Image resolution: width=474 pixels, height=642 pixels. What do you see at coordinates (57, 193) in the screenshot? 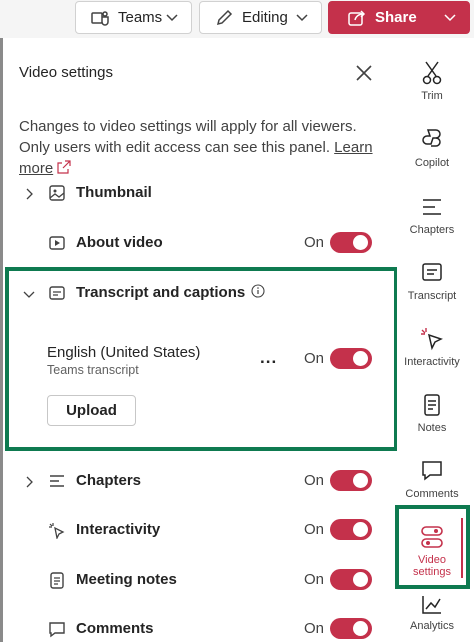
I see `image-icon` at bounding box center [57, 193].